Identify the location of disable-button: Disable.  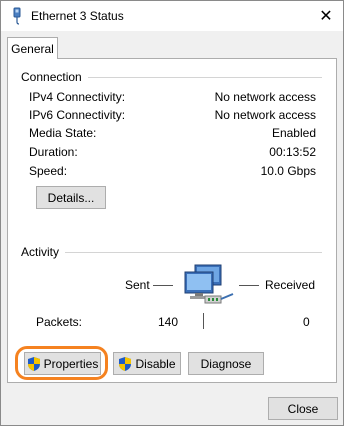
(147, 363).